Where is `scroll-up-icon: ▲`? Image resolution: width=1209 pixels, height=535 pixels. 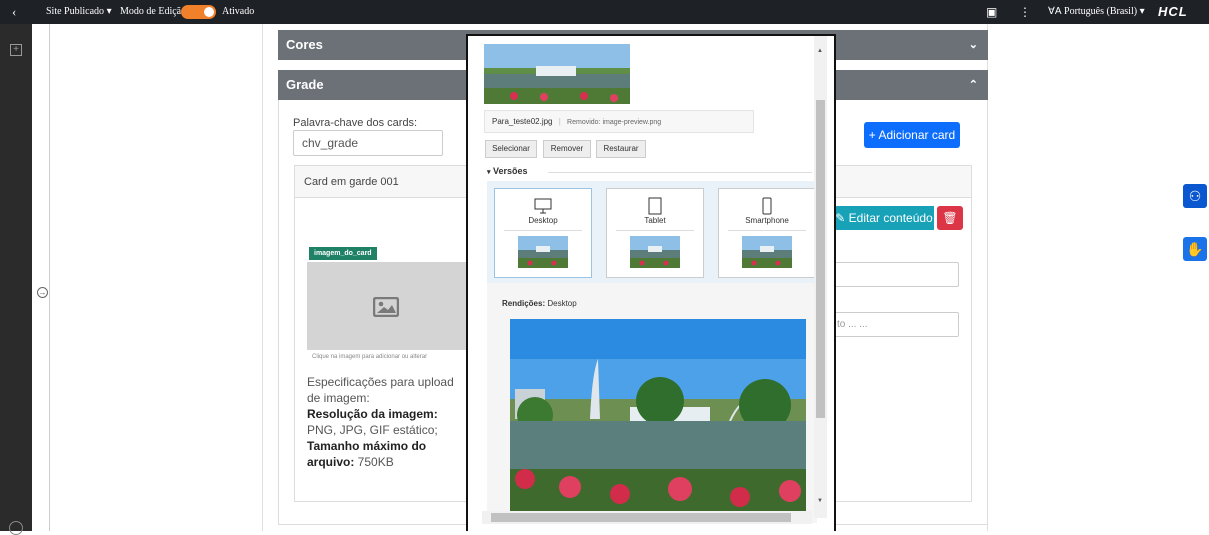 scroll-up-icon: ▲ is located at coordinates (820, 51).